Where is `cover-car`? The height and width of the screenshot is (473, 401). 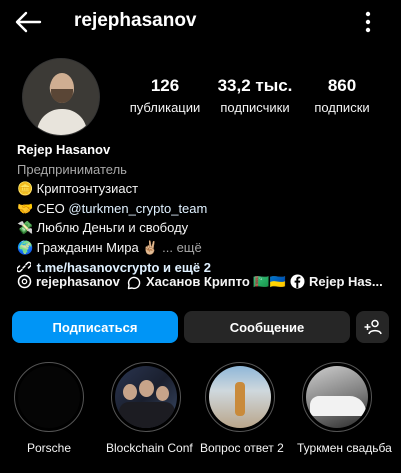 cover-car is located at coordinates (338, 406).